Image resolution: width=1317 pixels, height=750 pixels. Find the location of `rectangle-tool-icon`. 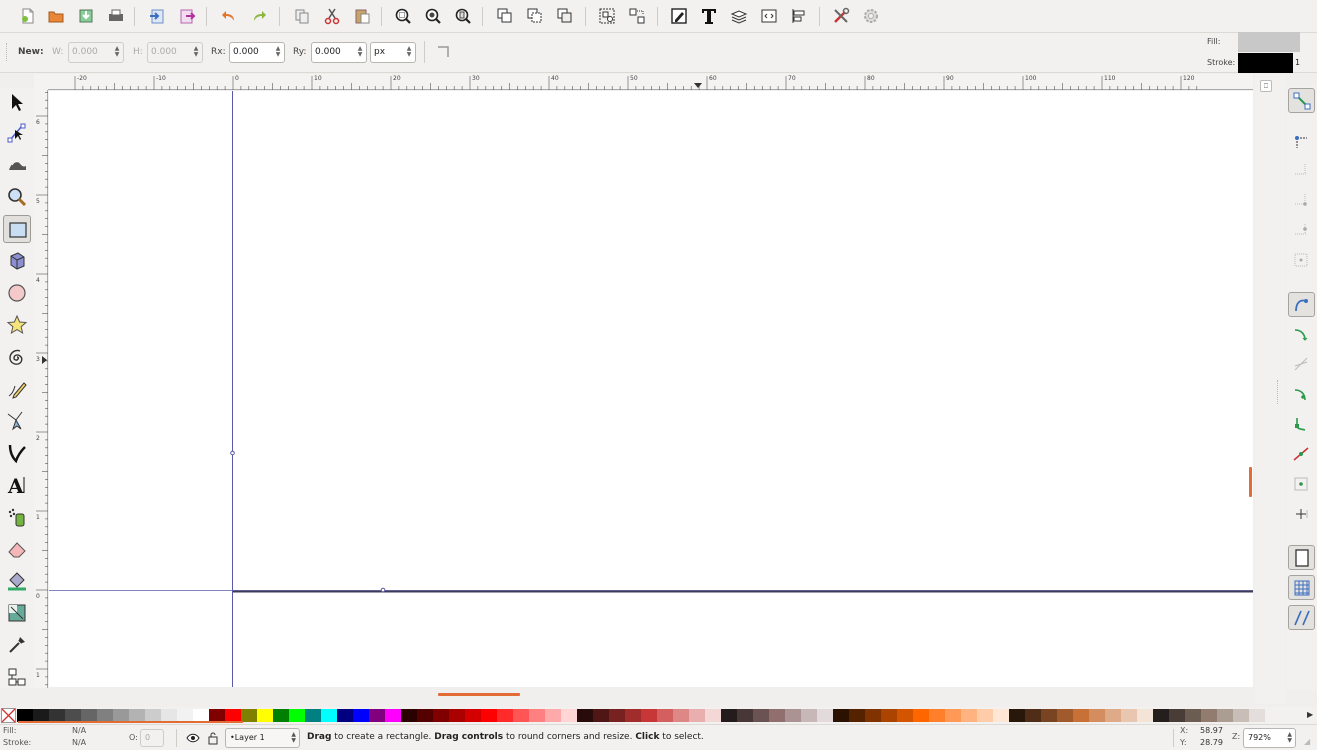

rectangle-tool-icon is located at coordinates (17, 229).